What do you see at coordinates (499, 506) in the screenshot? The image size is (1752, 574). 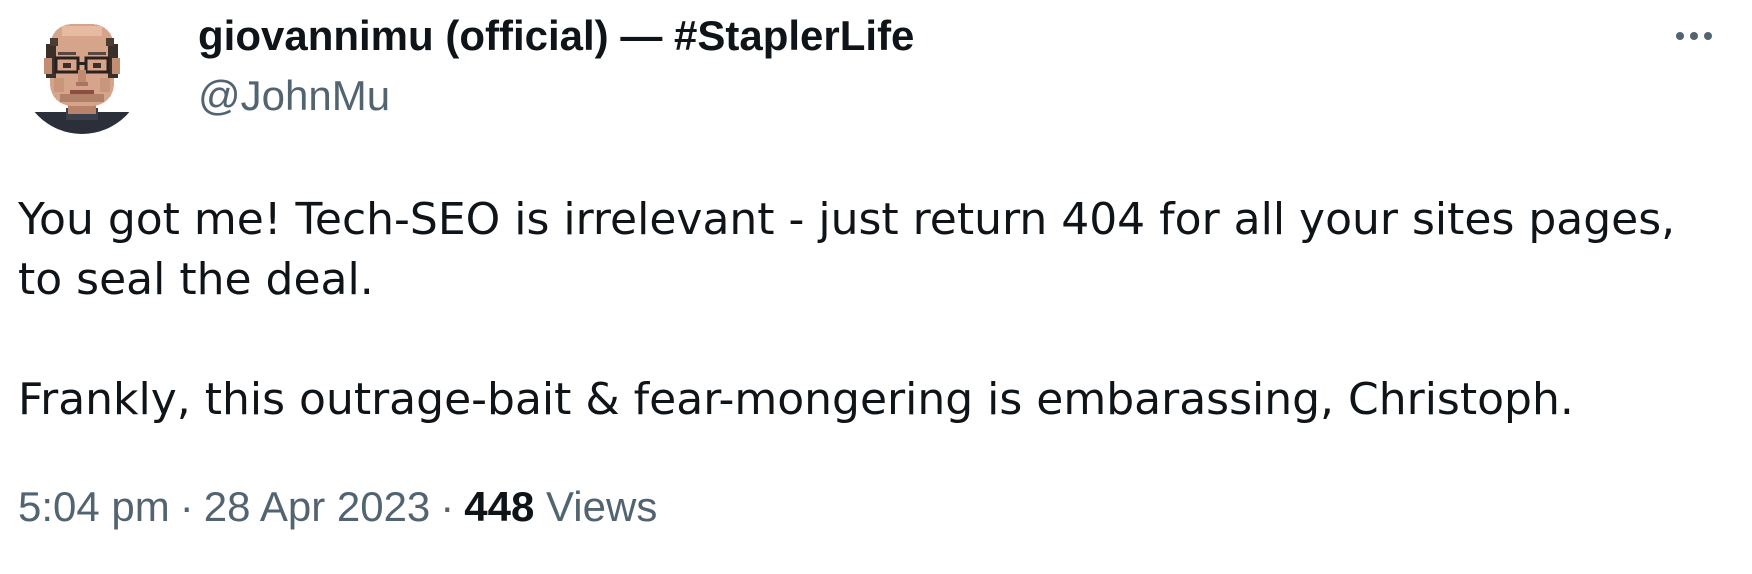 I see `views-count: 448` at bounding box center [499, 506].